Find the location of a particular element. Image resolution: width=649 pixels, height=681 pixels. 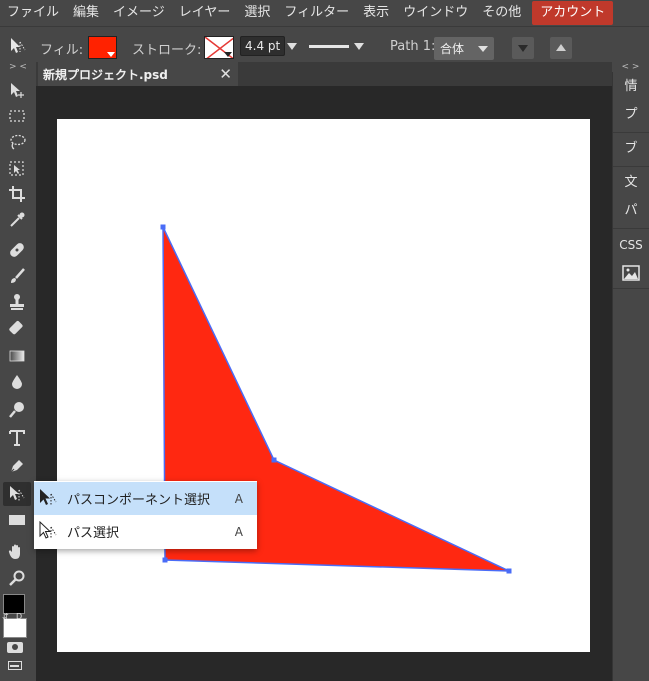

eraser-tool is located at coordinates (17, 328).